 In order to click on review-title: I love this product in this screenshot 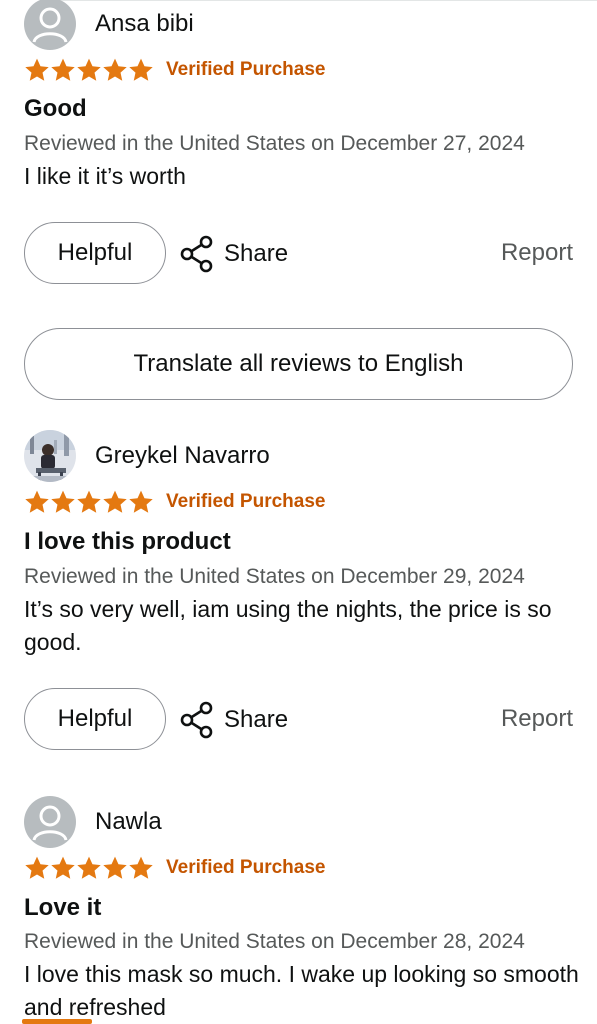, I will do `click(127, 541)`.